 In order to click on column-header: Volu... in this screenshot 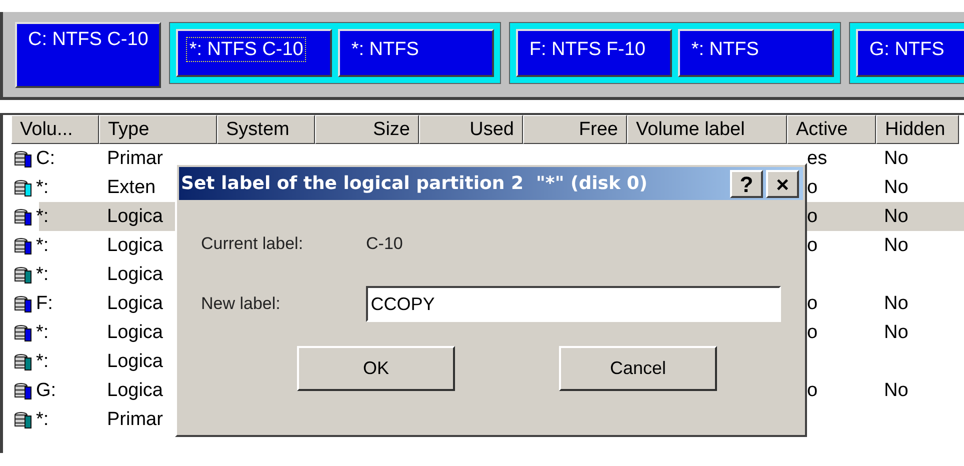, I will do `click(55, 129)`.